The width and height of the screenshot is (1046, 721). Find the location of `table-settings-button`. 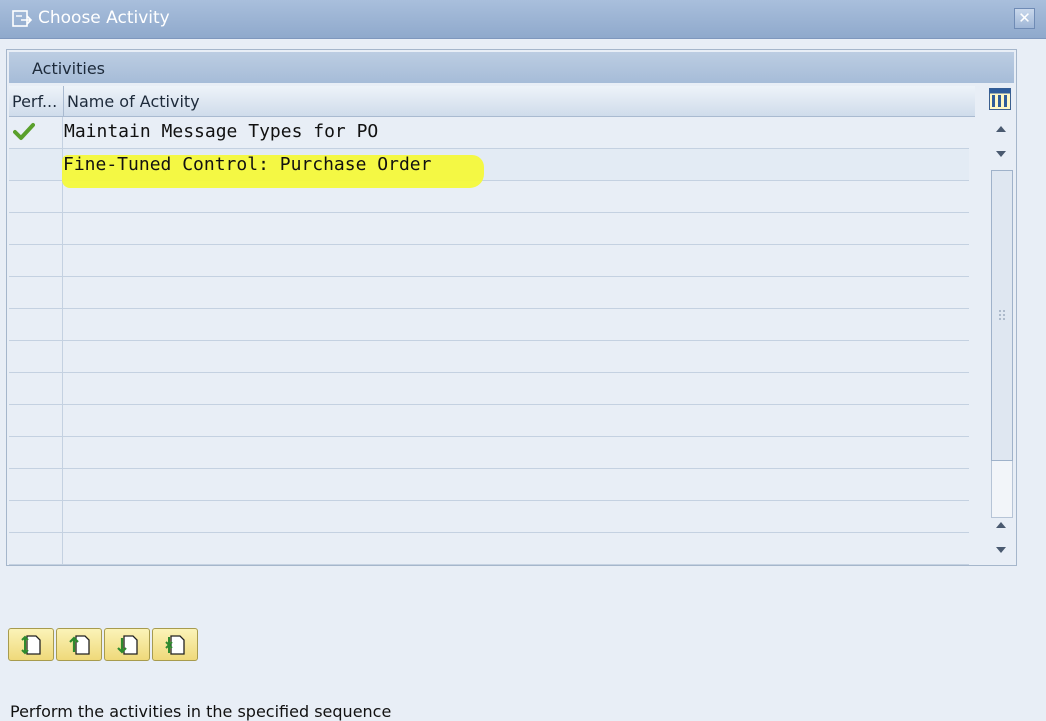

table-settings-button is located at coordinates (1000, 99).